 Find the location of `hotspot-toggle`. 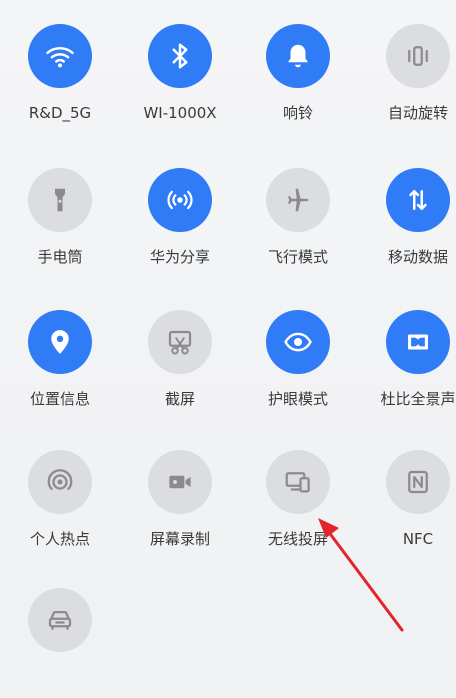

hotspot-toggle is located at coordinates (60, 482).